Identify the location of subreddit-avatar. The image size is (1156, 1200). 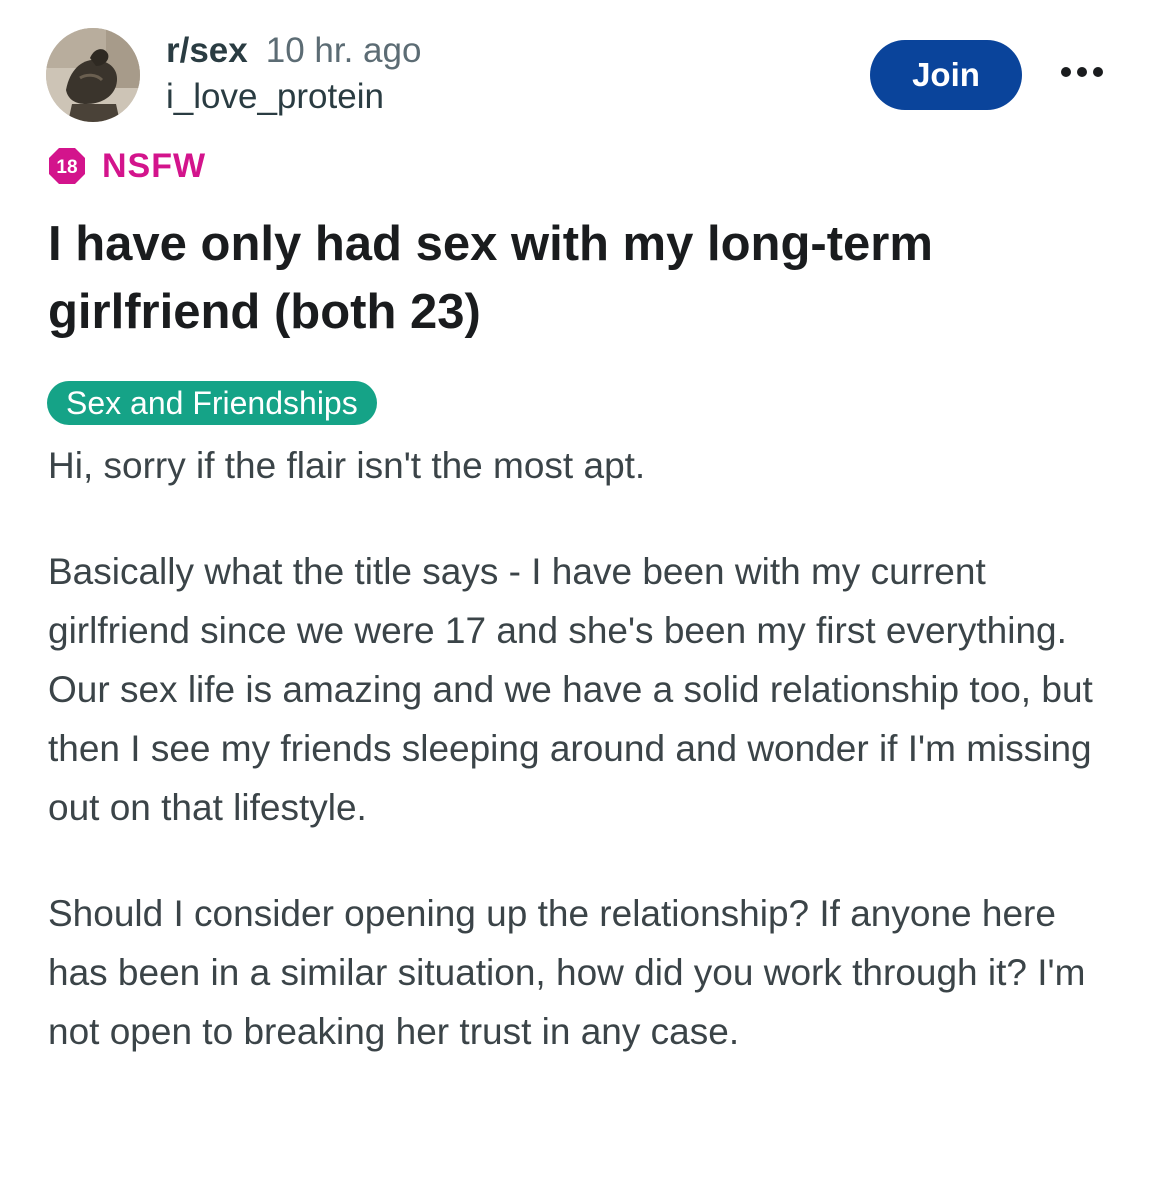
(93, 75).